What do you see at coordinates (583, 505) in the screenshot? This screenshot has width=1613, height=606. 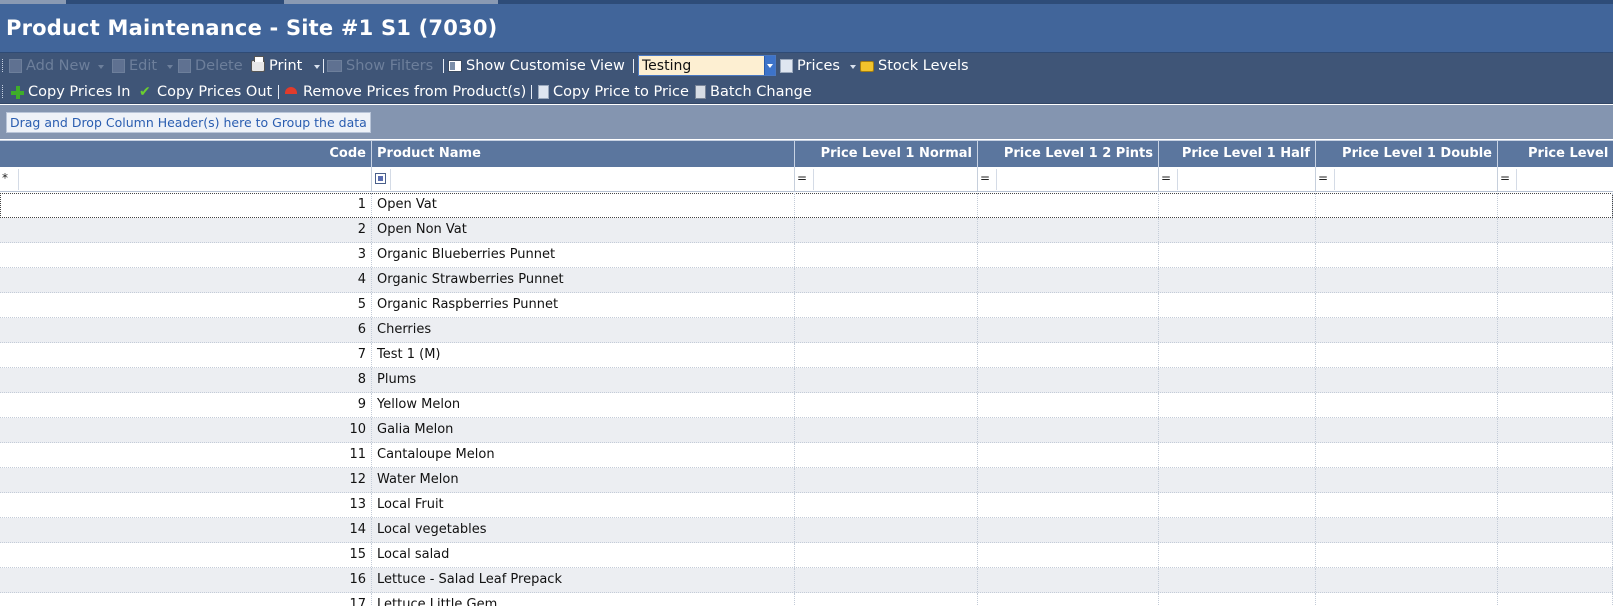 I see `cell-product-name: Local Fruit` at bounding box center [583, 505].